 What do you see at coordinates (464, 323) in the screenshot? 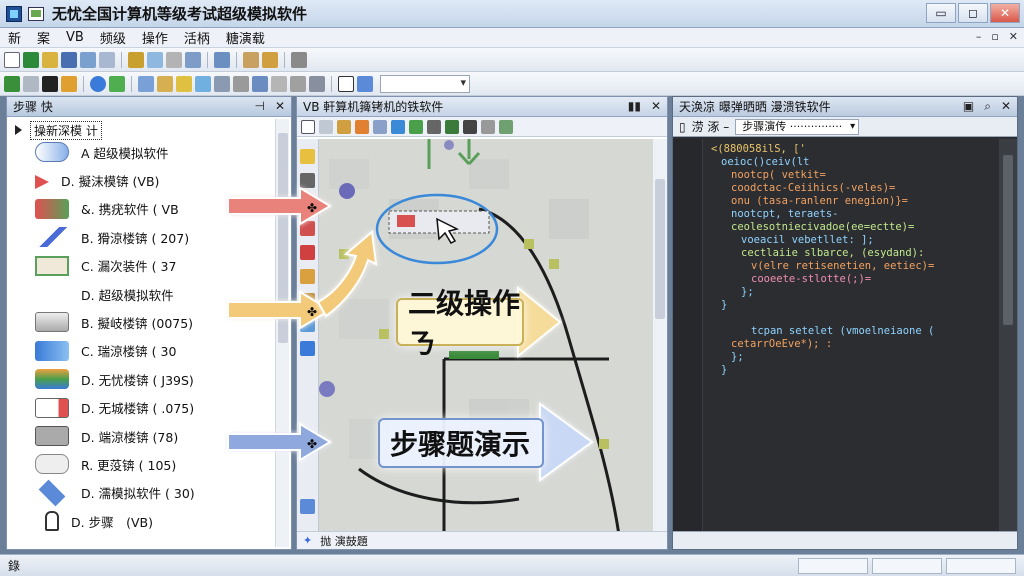
I see `level2-banner-text: 二级操作ㄋ` at bounding box center [464, 323].